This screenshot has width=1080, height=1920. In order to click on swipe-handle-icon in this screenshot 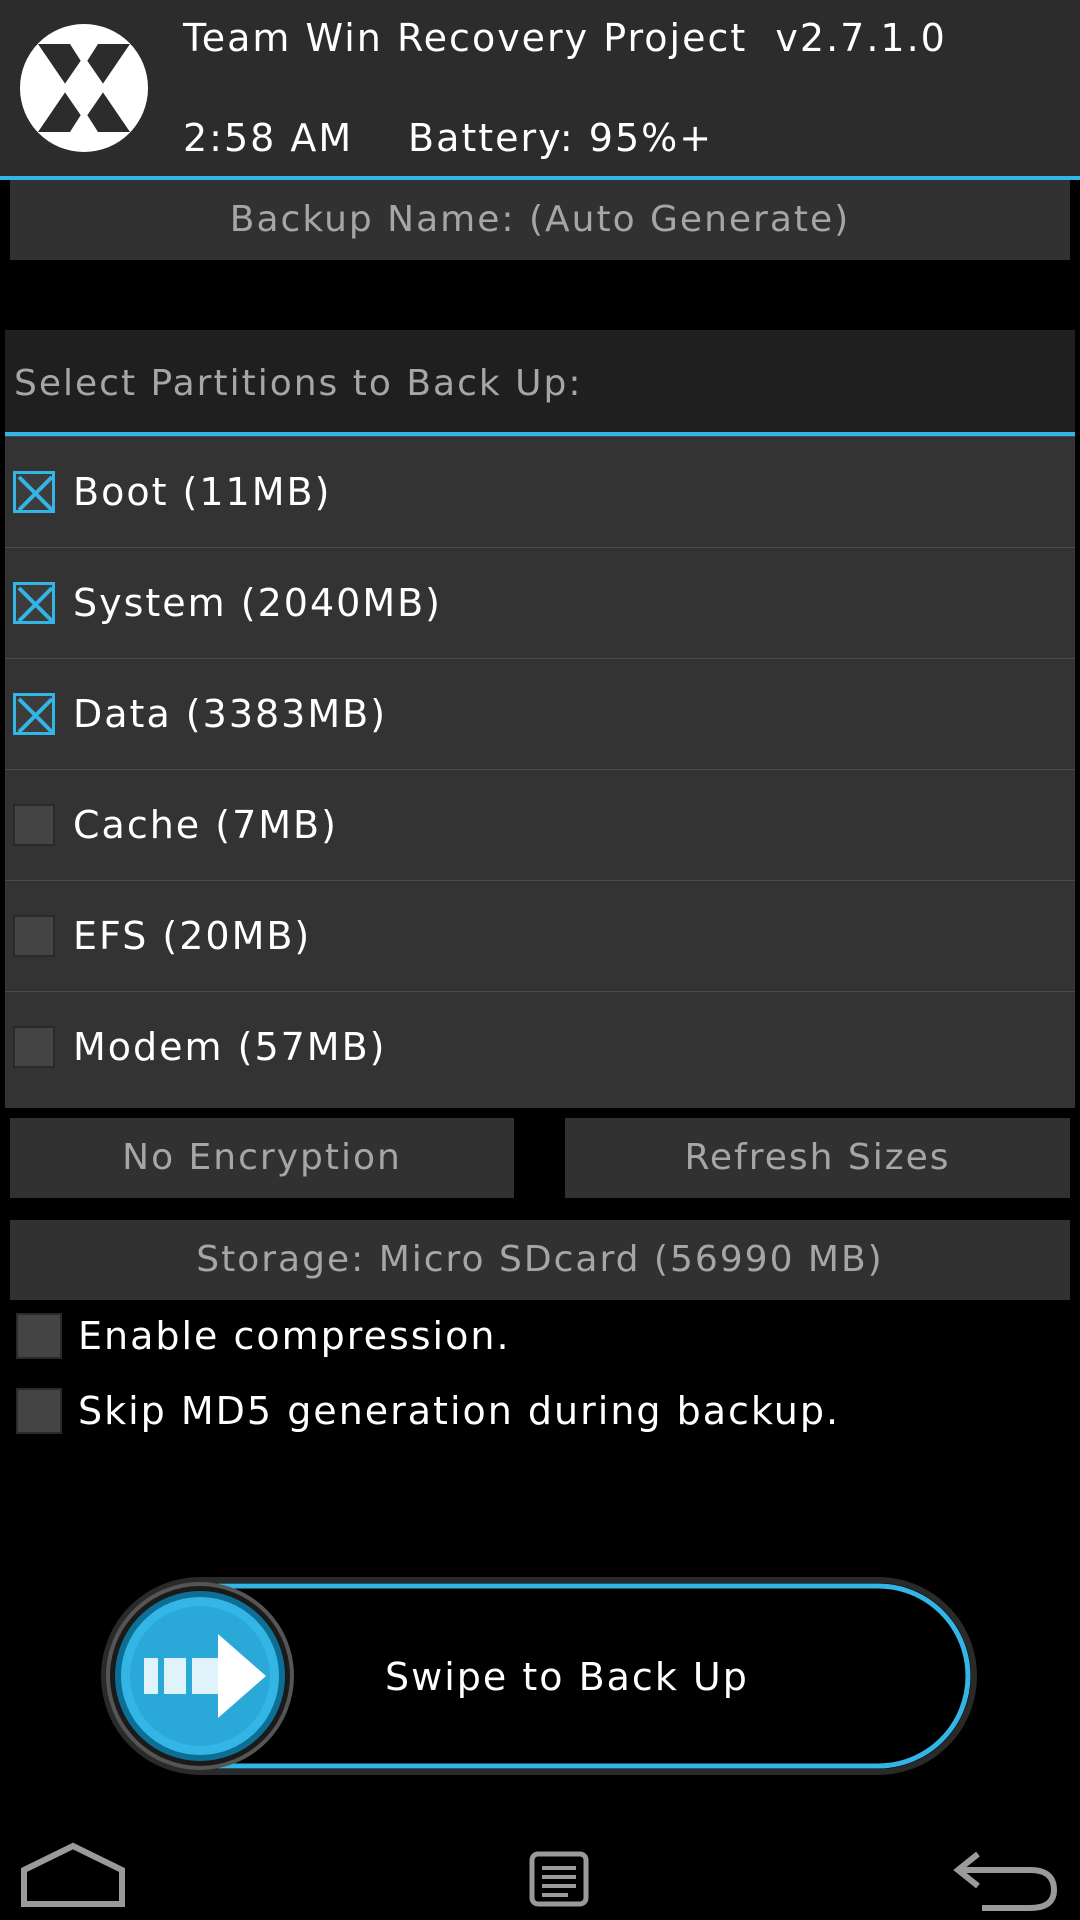, I will do `click(200, 1676)`.